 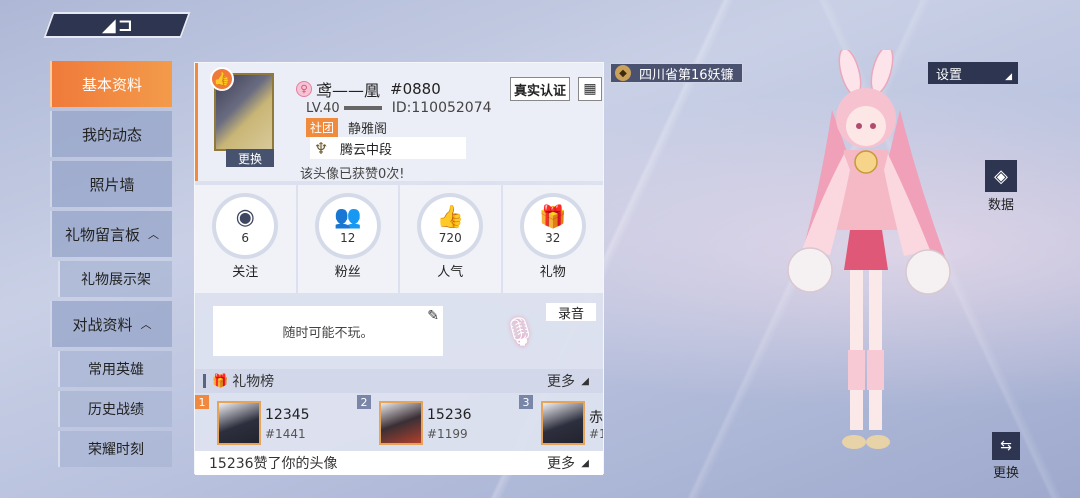 I want to click on stat-popularity: 👍 720 人气, so click(x=450, y=239).